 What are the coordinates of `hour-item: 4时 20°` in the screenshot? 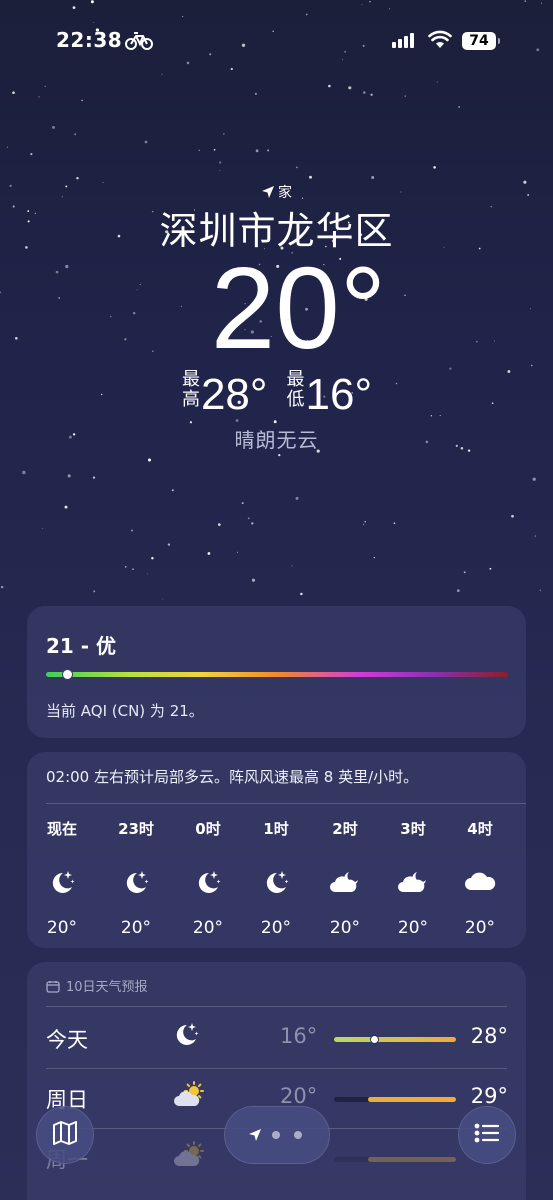 It's located at (480, 878).